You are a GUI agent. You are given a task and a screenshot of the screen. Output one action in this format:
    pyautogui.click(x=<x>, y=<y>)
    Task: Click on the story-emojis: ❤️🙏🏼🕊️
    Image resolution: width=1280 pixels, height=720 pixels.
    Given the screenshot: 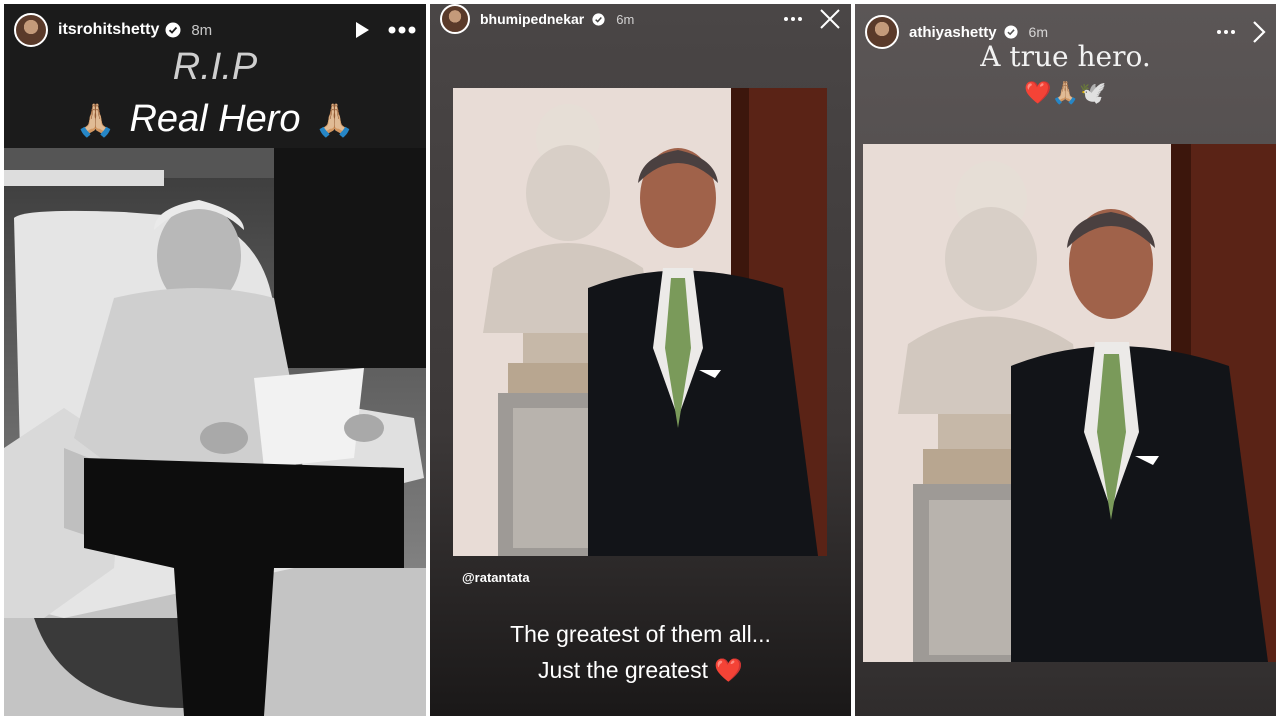 What is the action you would take?
    pyautogui.click(x=1065, y=92)
    